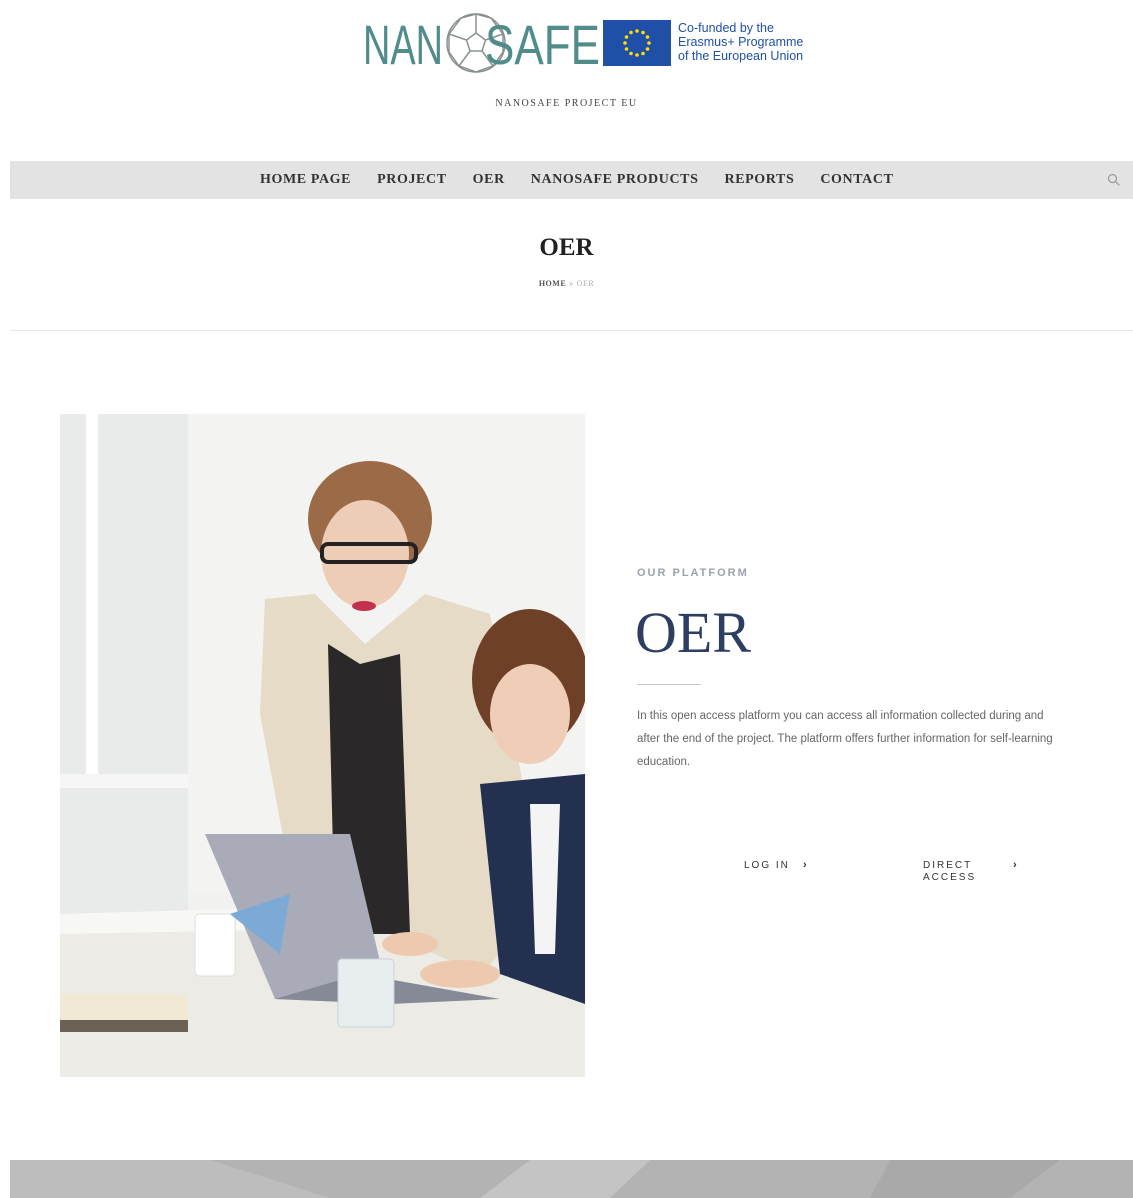 The height and width of the screenshot is (1198, 1133). Describe the element at coordinates (856, 180) in the screenshot. I see `nav-item-contact: CONTACT` at that location.